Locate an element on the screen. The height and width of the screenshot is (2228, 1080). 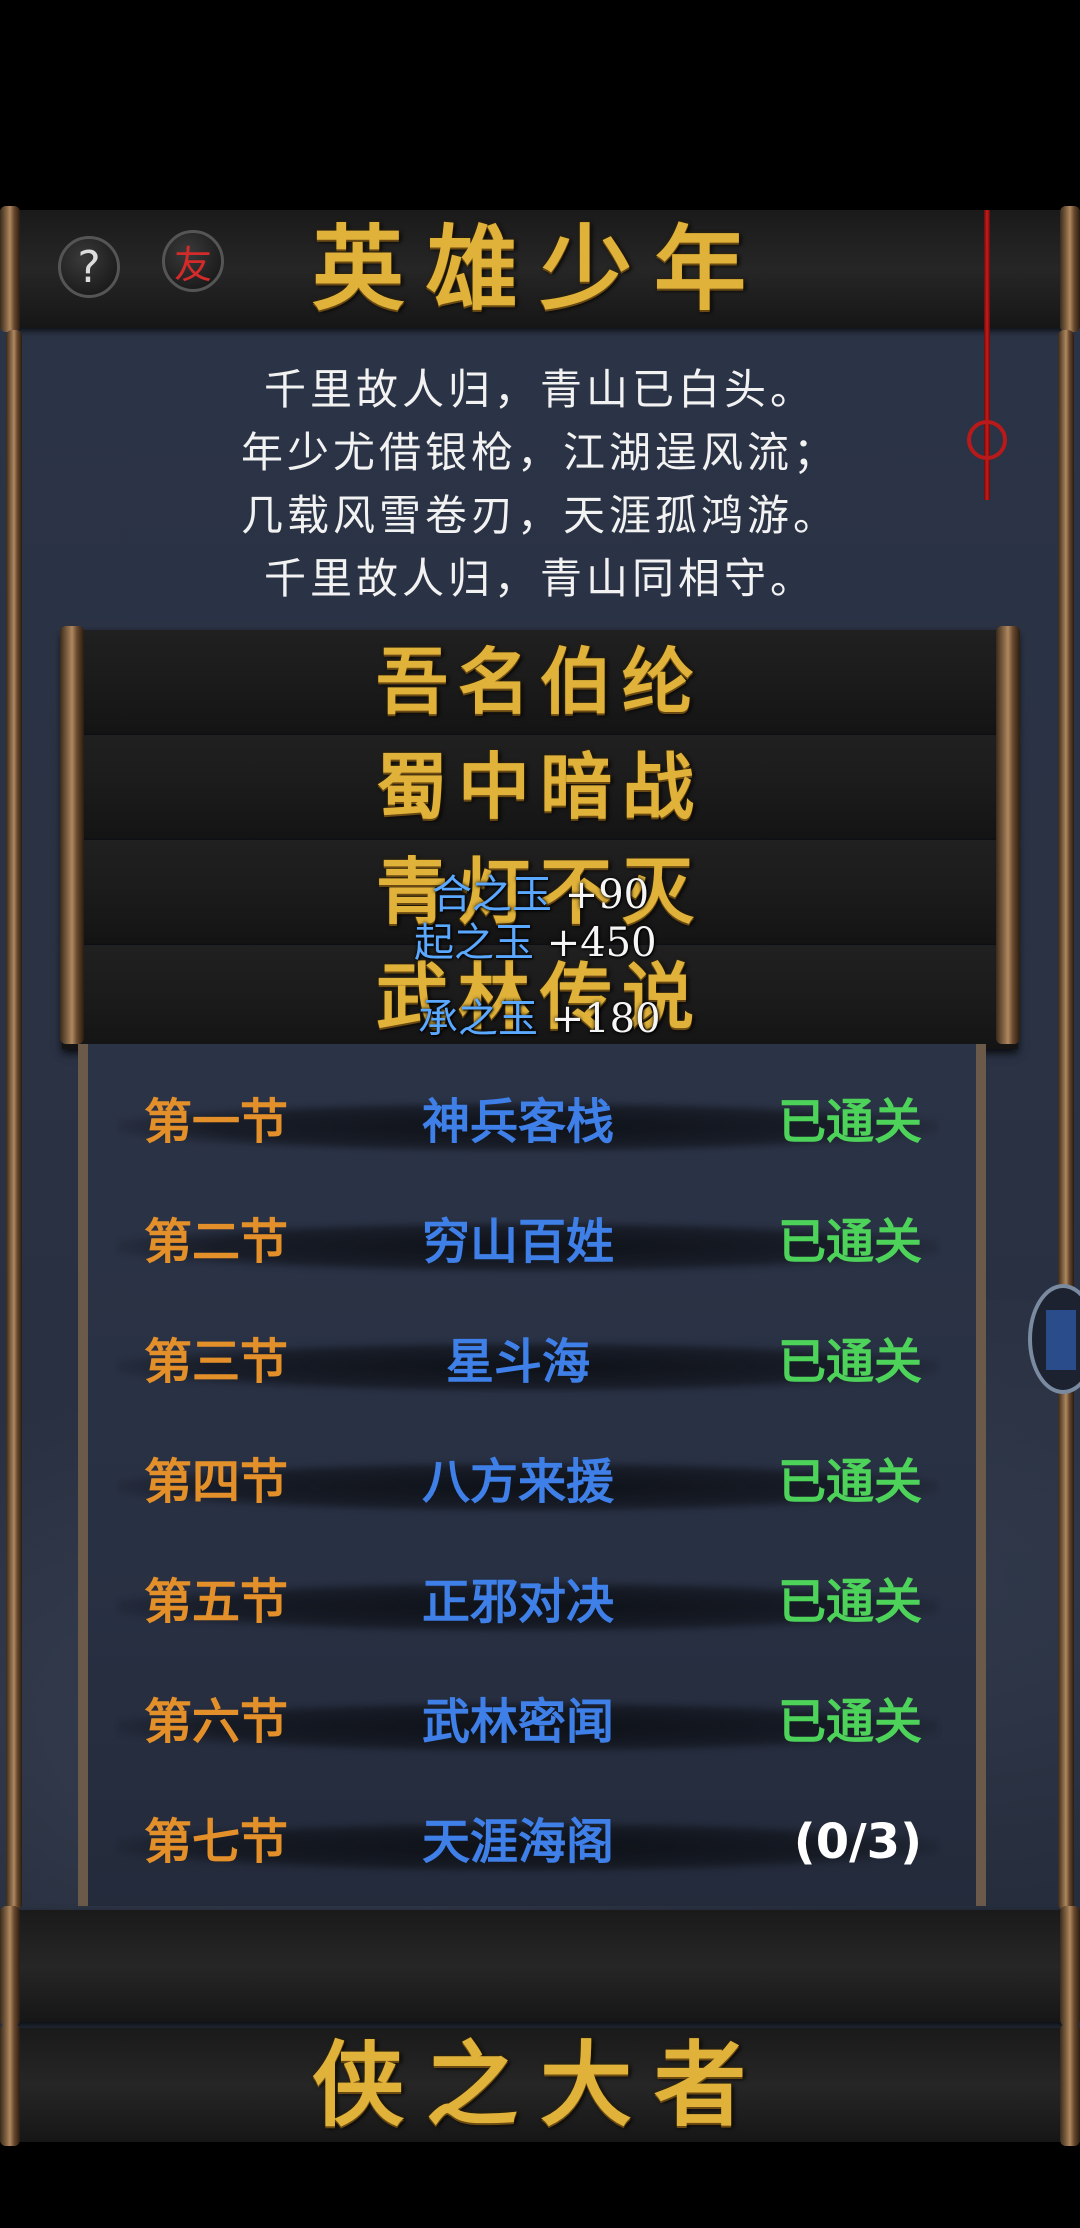
header-rod-left is located at coordinates (10, 269).